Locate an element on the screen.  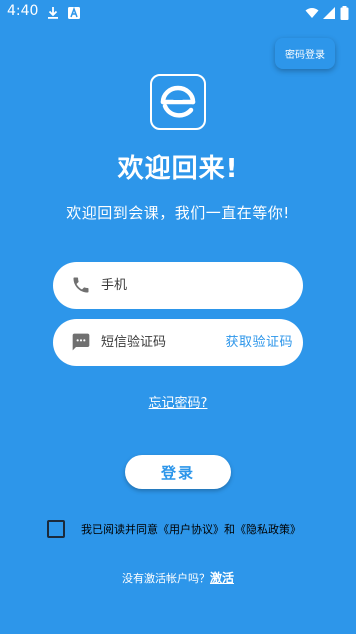
battery-icon is located at coordinates (344, 12).